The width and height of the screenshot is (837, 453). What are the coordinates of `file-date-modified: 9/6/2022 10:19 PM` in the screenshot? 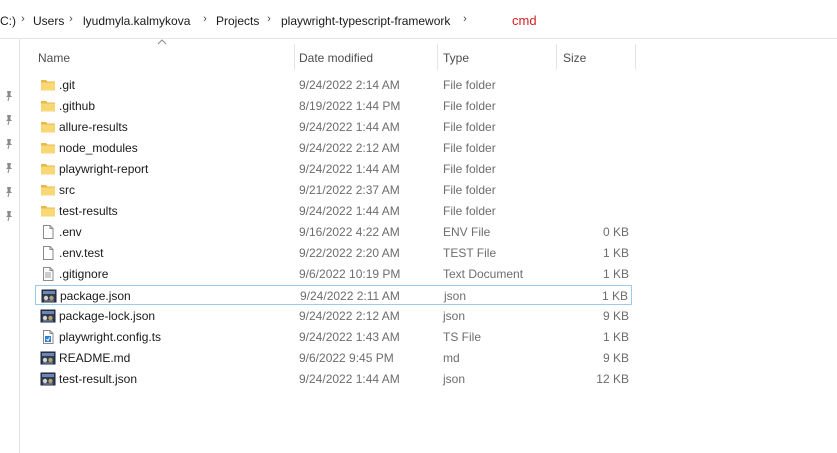 It's located at (350, 274).